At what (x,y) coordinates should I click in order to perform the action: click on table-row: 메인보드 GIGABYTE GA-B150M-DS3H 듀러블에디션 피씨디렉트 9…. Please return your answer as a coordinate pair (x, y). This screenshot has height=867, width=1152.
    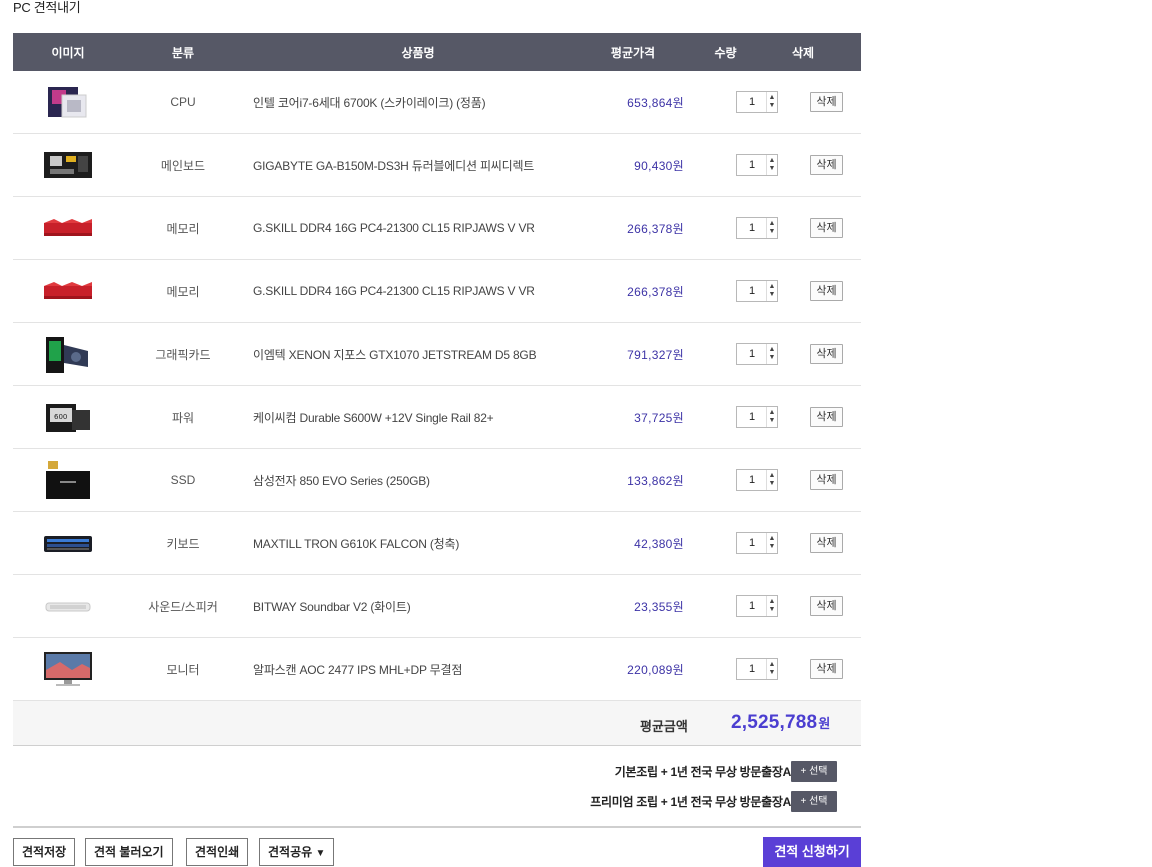
    Looking at the image, I should click on (437, 165).